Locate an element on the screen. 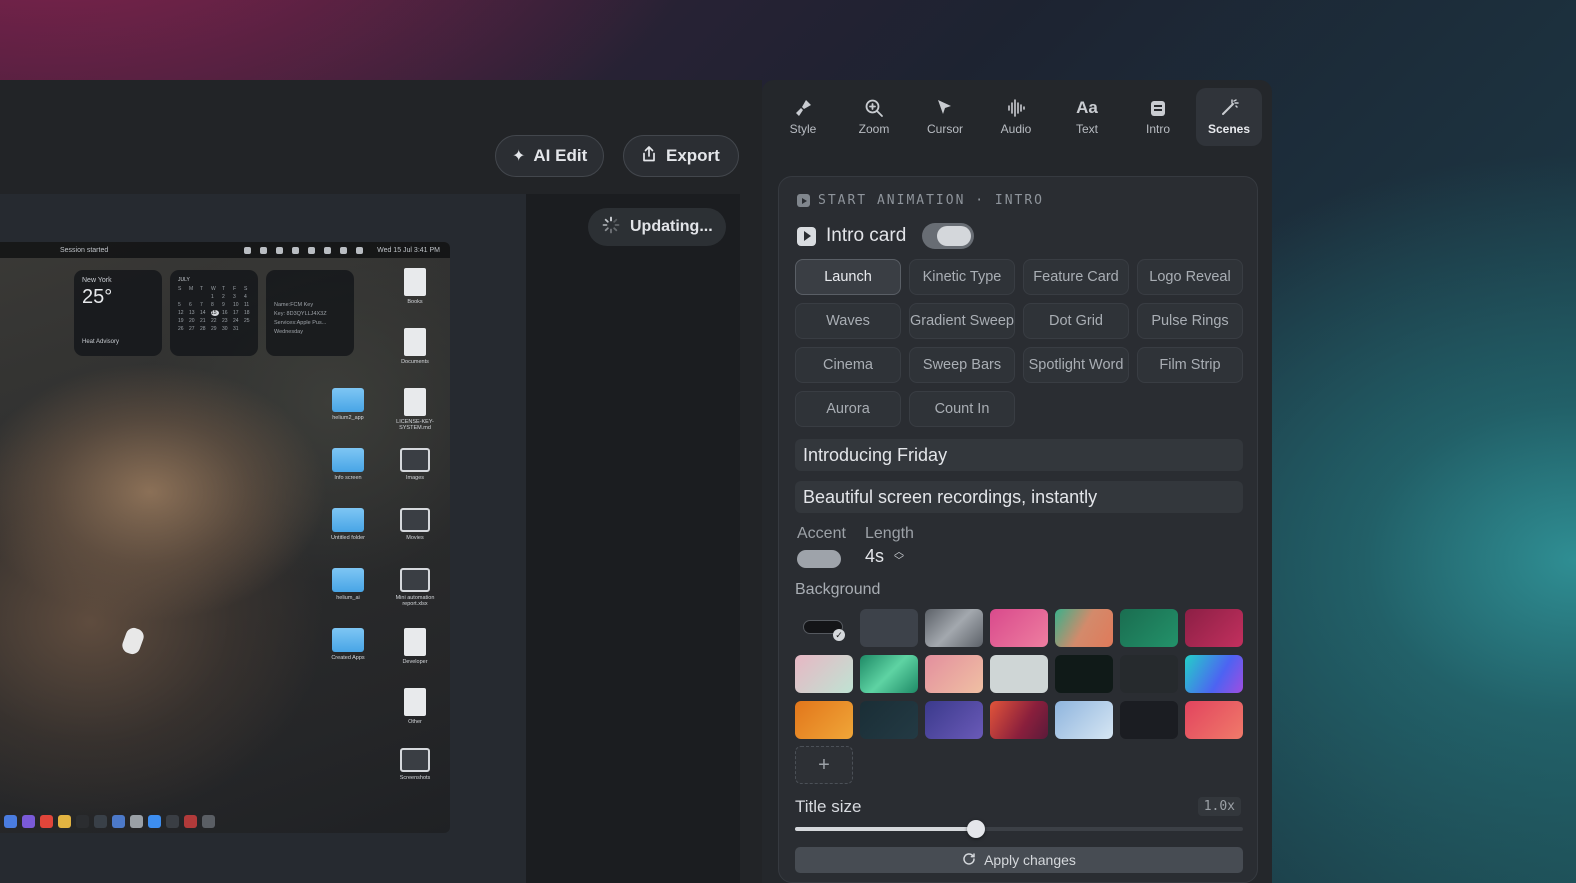 The height and width of the screenshot is (883, 1576). preset-gradient-sweep: Gradient Sweep is located at coordinates (962, 321).